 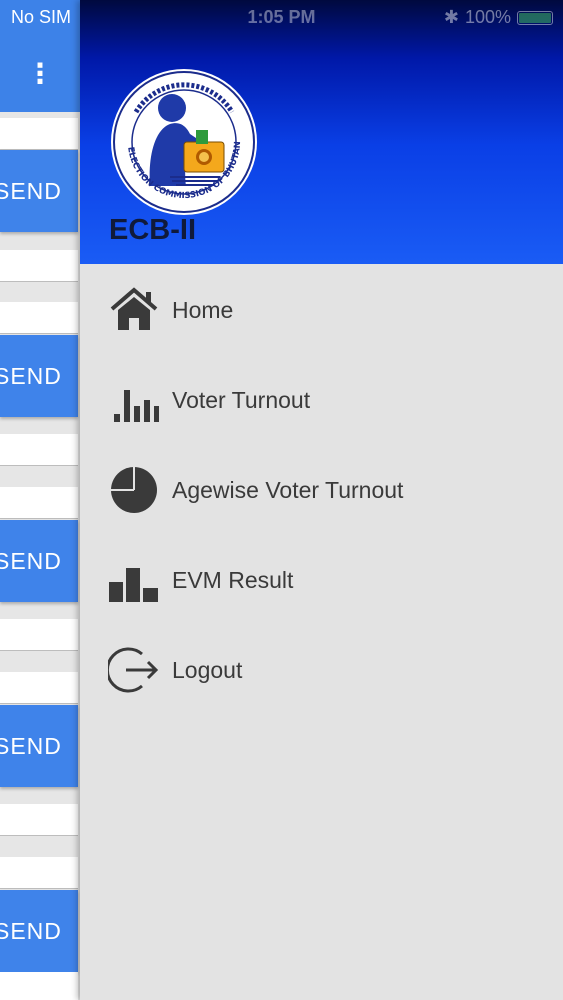 I want to click on pie-chart-icon, so click(x=134, y=490).